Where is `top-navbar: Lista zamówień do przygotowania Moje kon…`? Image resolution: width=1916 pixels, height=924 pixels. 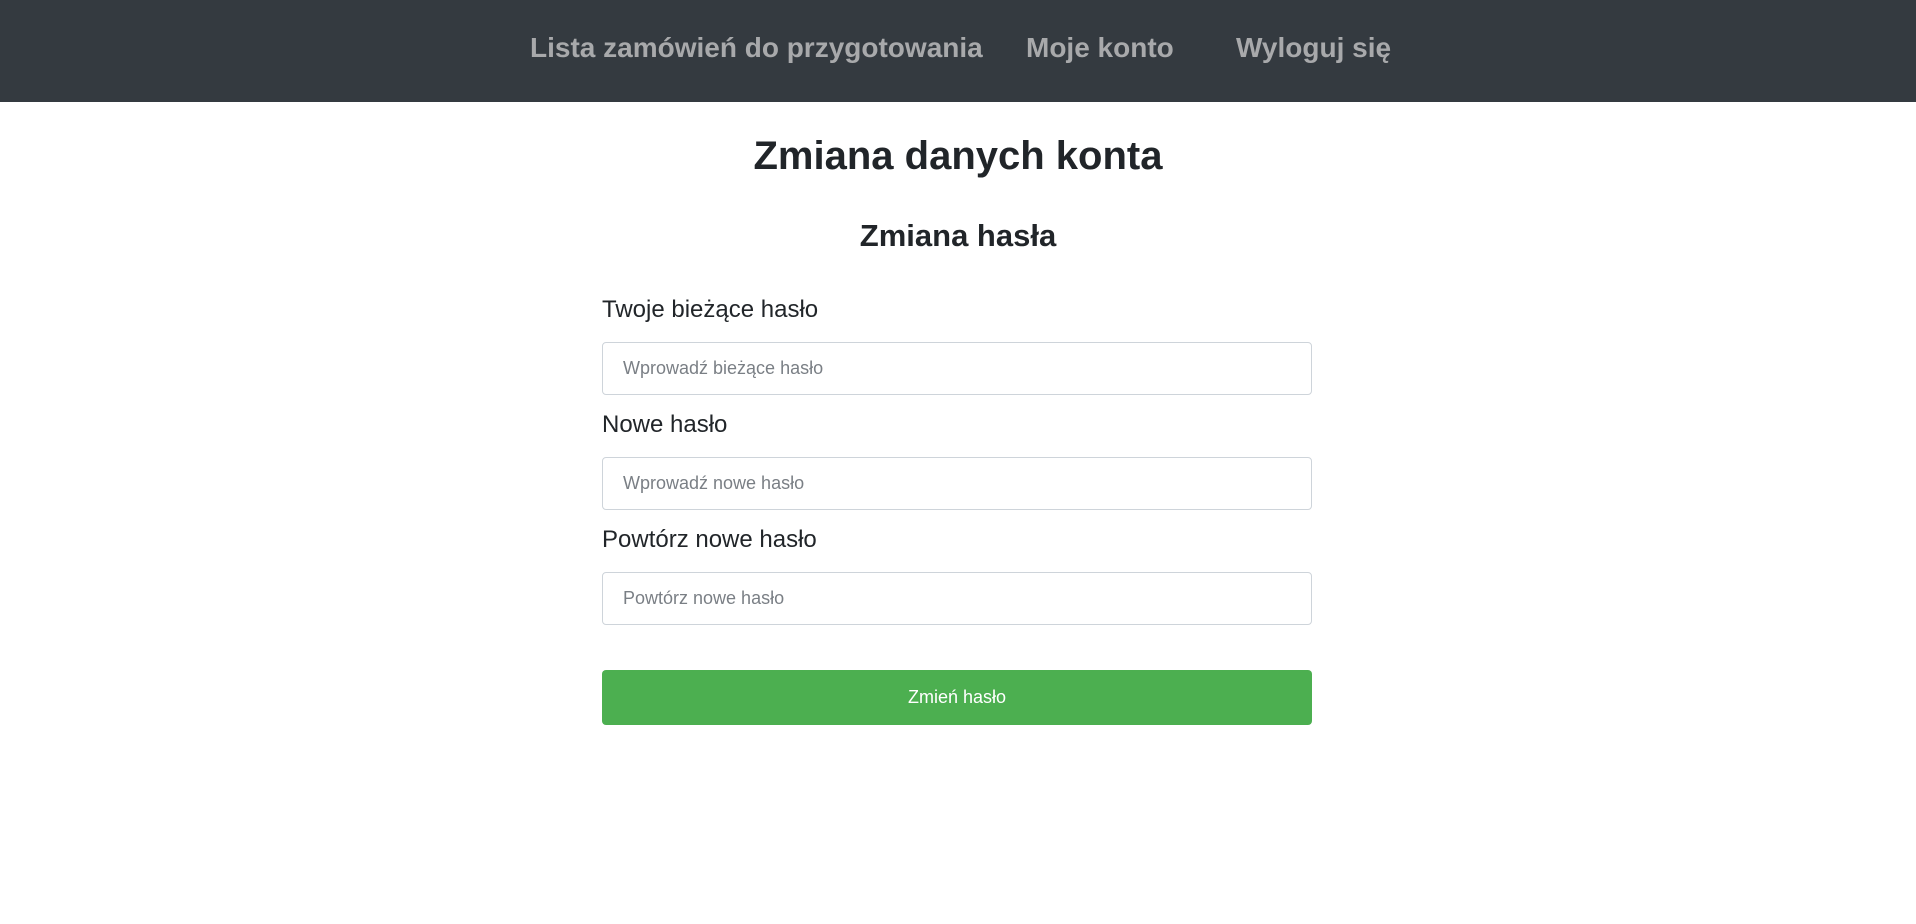
top-navbar: Lista zamówień do przygotowania Moje kon… is located at coordinates (958, 51).